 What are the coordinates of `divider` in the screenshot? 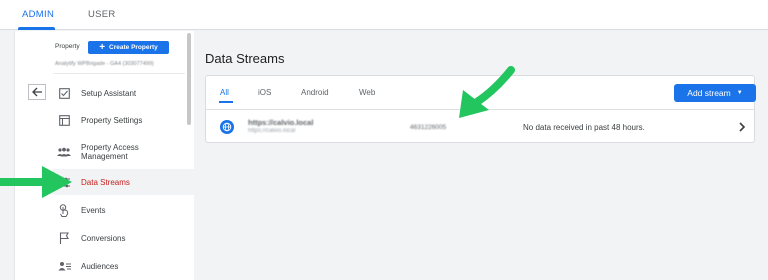 It's located at (119, 73).